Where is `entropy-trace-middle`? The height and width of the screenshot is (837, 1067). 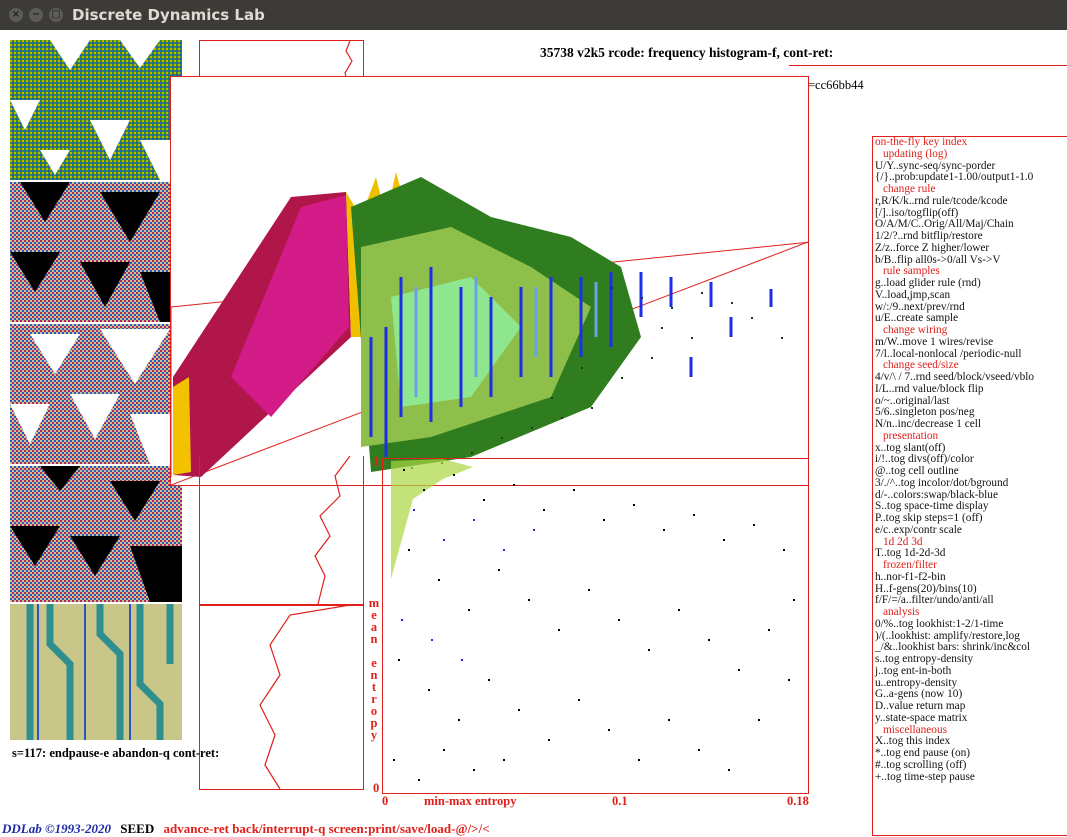
entropy-trace-middle is located at coordinates (281, 530).